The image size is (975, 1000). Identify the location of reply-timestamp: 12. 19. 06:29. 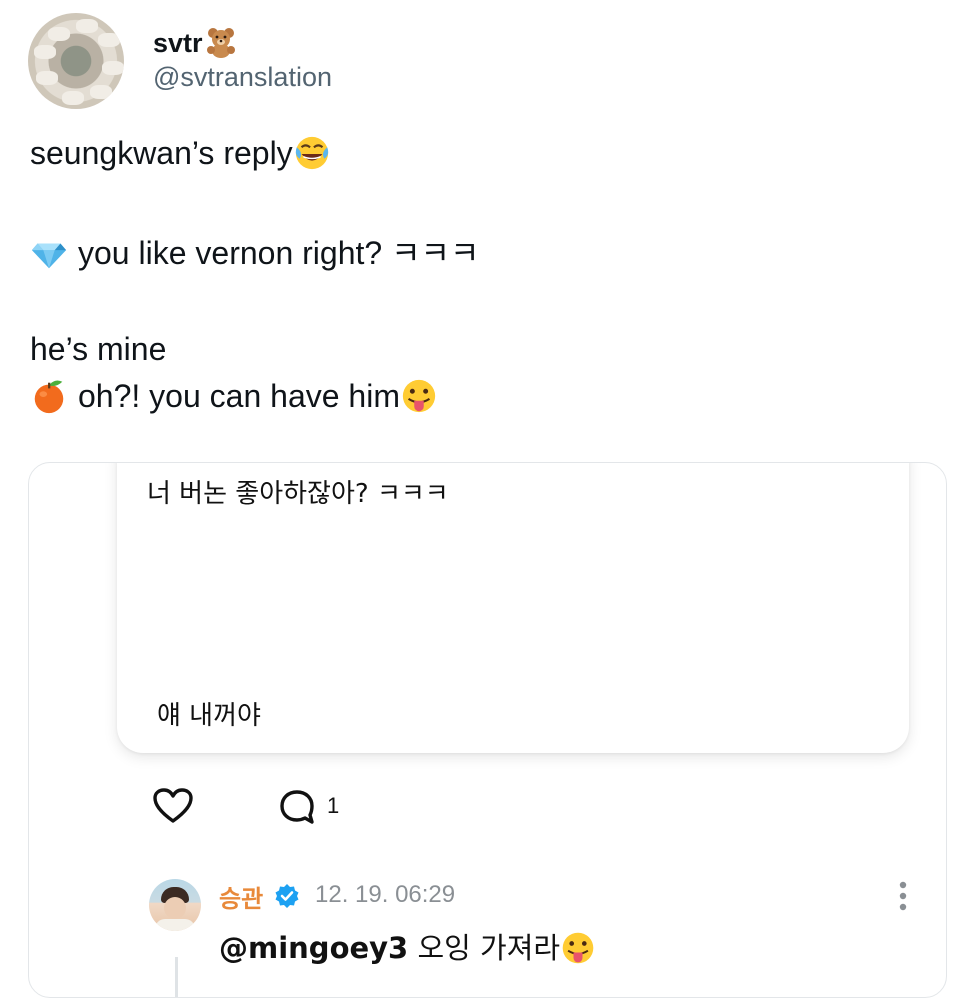
(385, 894).